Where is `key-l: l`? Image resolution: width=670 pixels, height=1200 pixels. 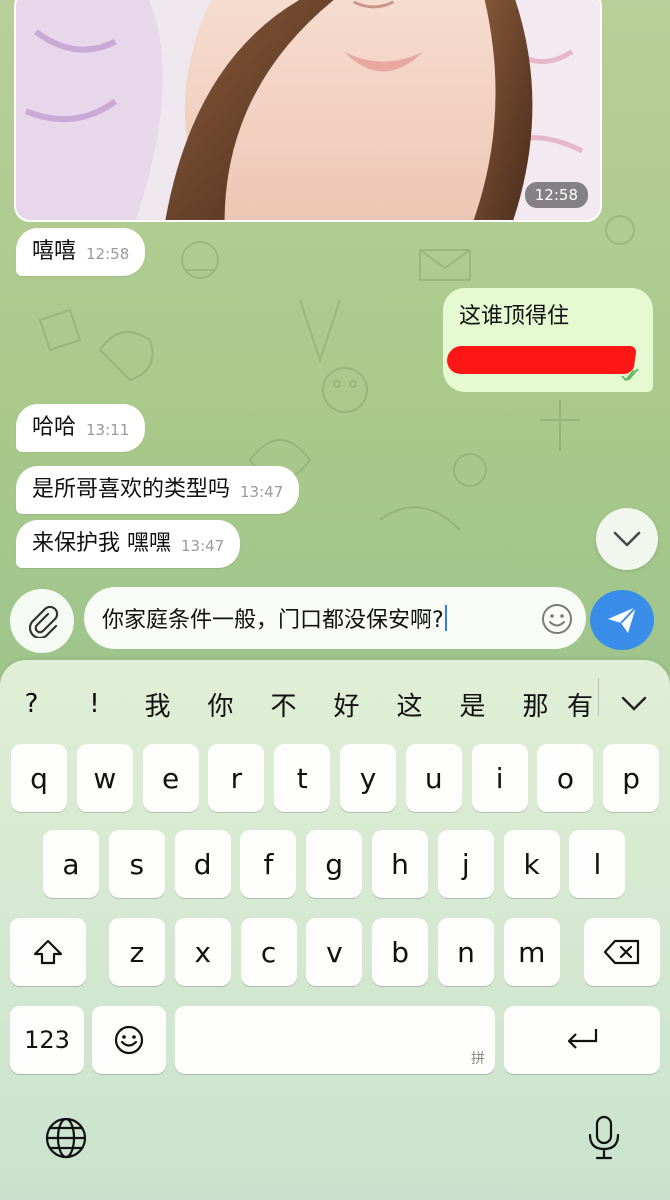
key-l: l is located at coordinates (597, 864).